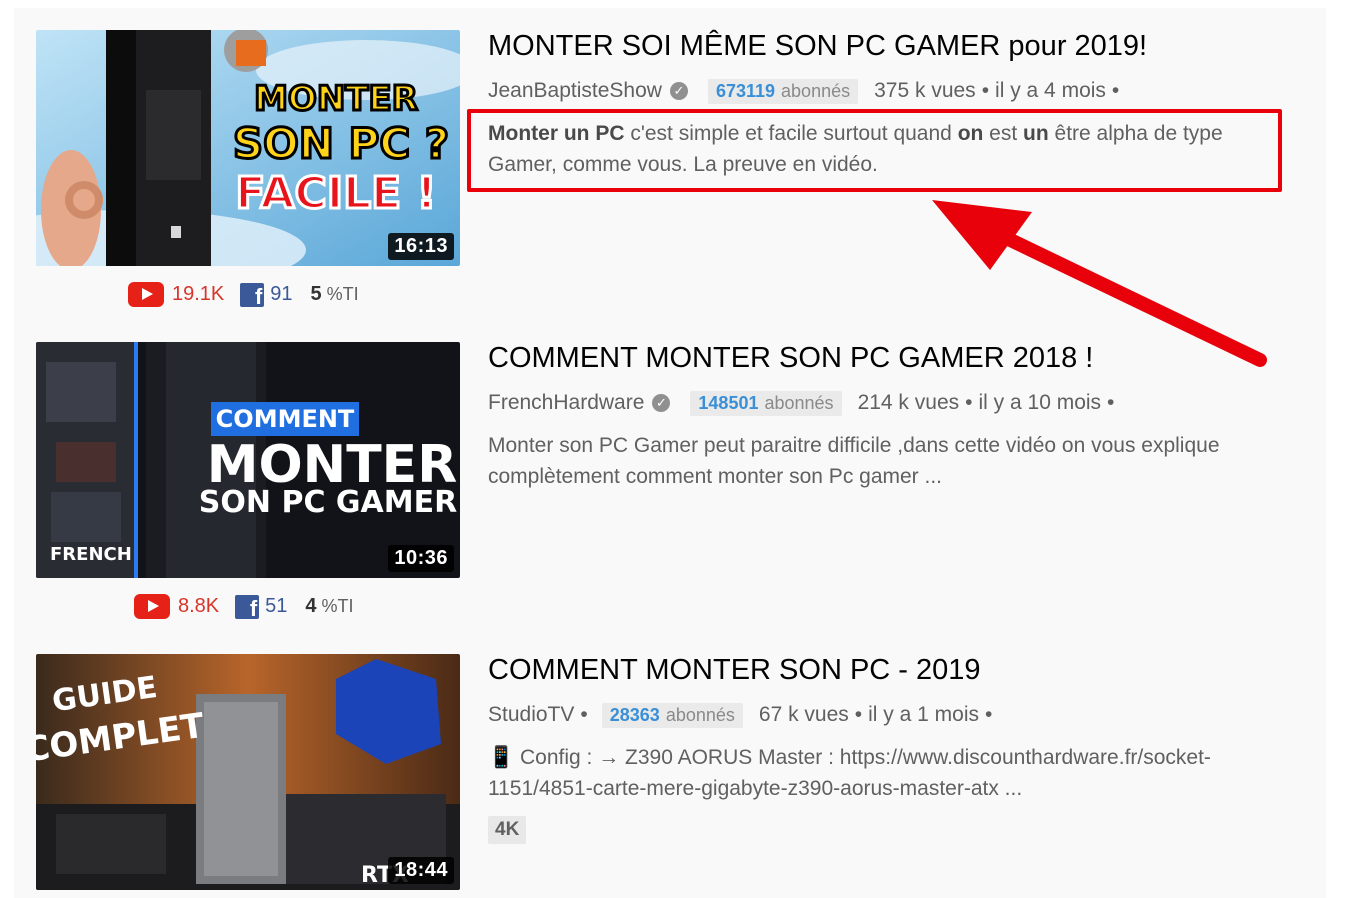 Image resolution: width=1359 pixels, height=898 pixels. What do you see at coordinates (421, 558) in the screenshot?
I see `video-duration: 10:36` at bounding box center [421, 558].